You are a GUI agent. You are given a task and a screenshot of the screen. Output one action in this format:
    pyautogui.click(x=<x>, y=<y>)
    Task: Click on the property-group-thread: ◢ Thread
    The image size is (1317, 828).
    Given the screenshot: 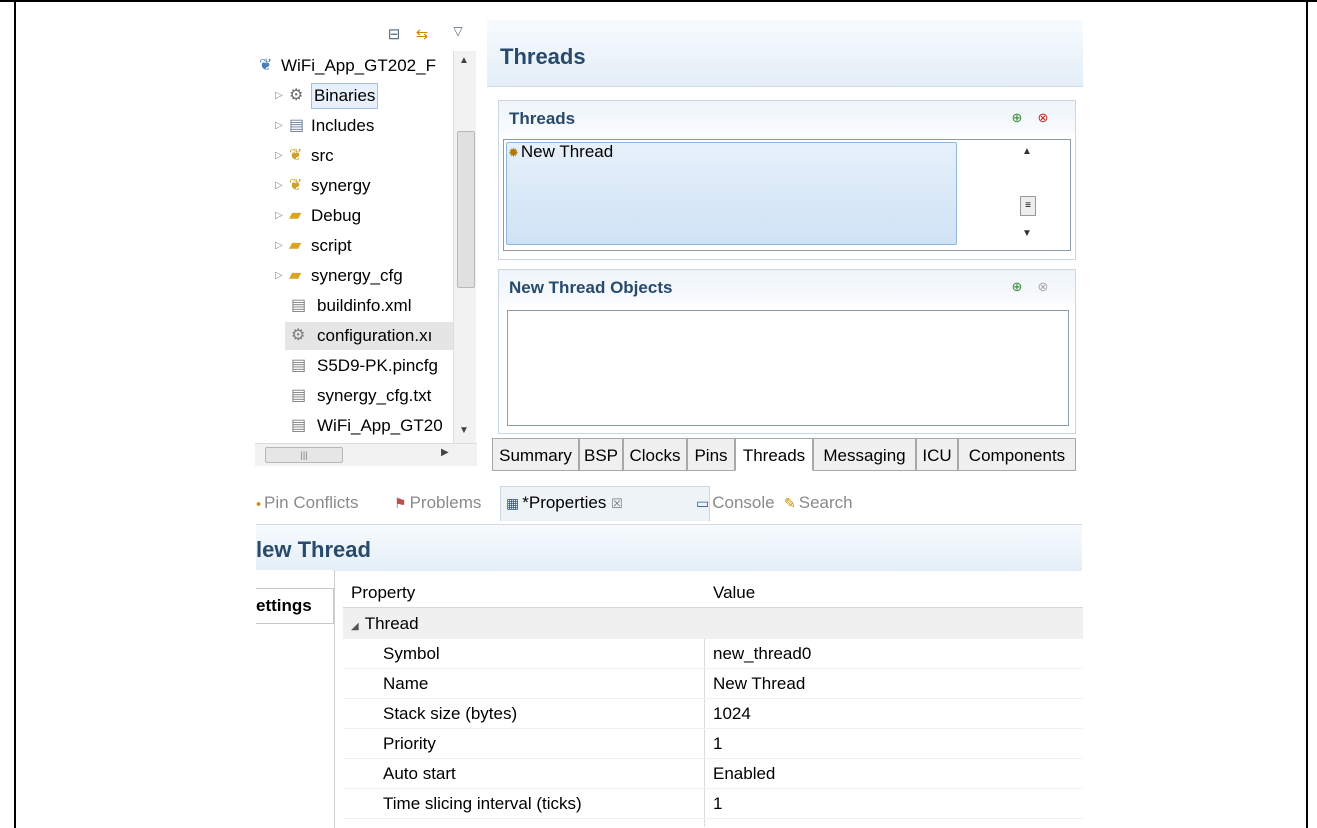 What is the action you would take?
    pyautogui.click(x=713, y=623)
    